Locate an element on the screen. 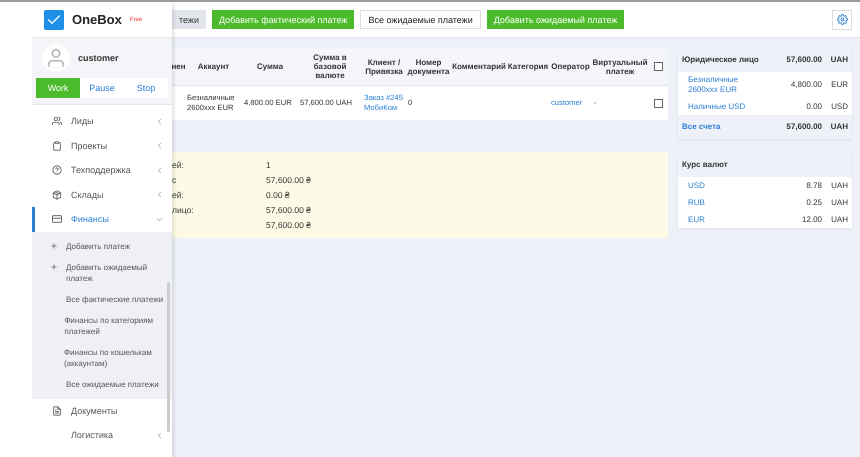 The image size is (860, 457). avatar-icon is located at coordinates (56, 58).